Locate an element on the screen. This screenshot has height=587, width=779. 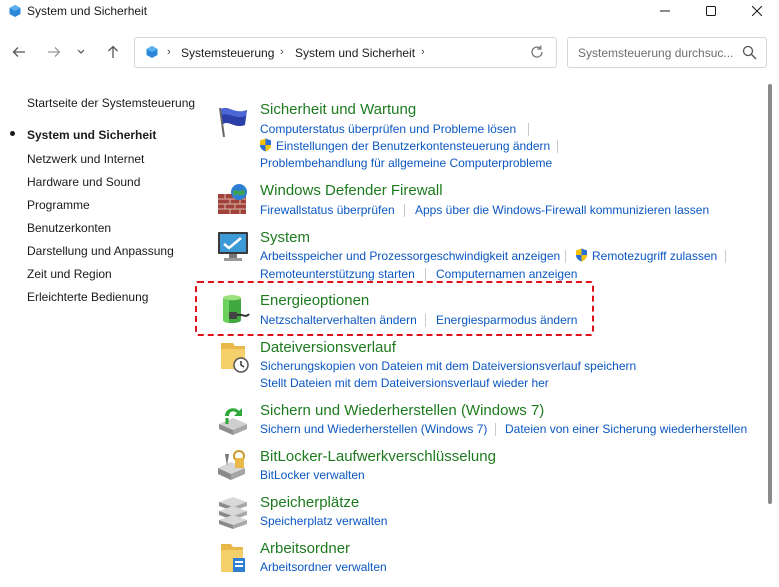
breadcrumb-system-security: System und Sicherheit is located at coordinates (355, 53).